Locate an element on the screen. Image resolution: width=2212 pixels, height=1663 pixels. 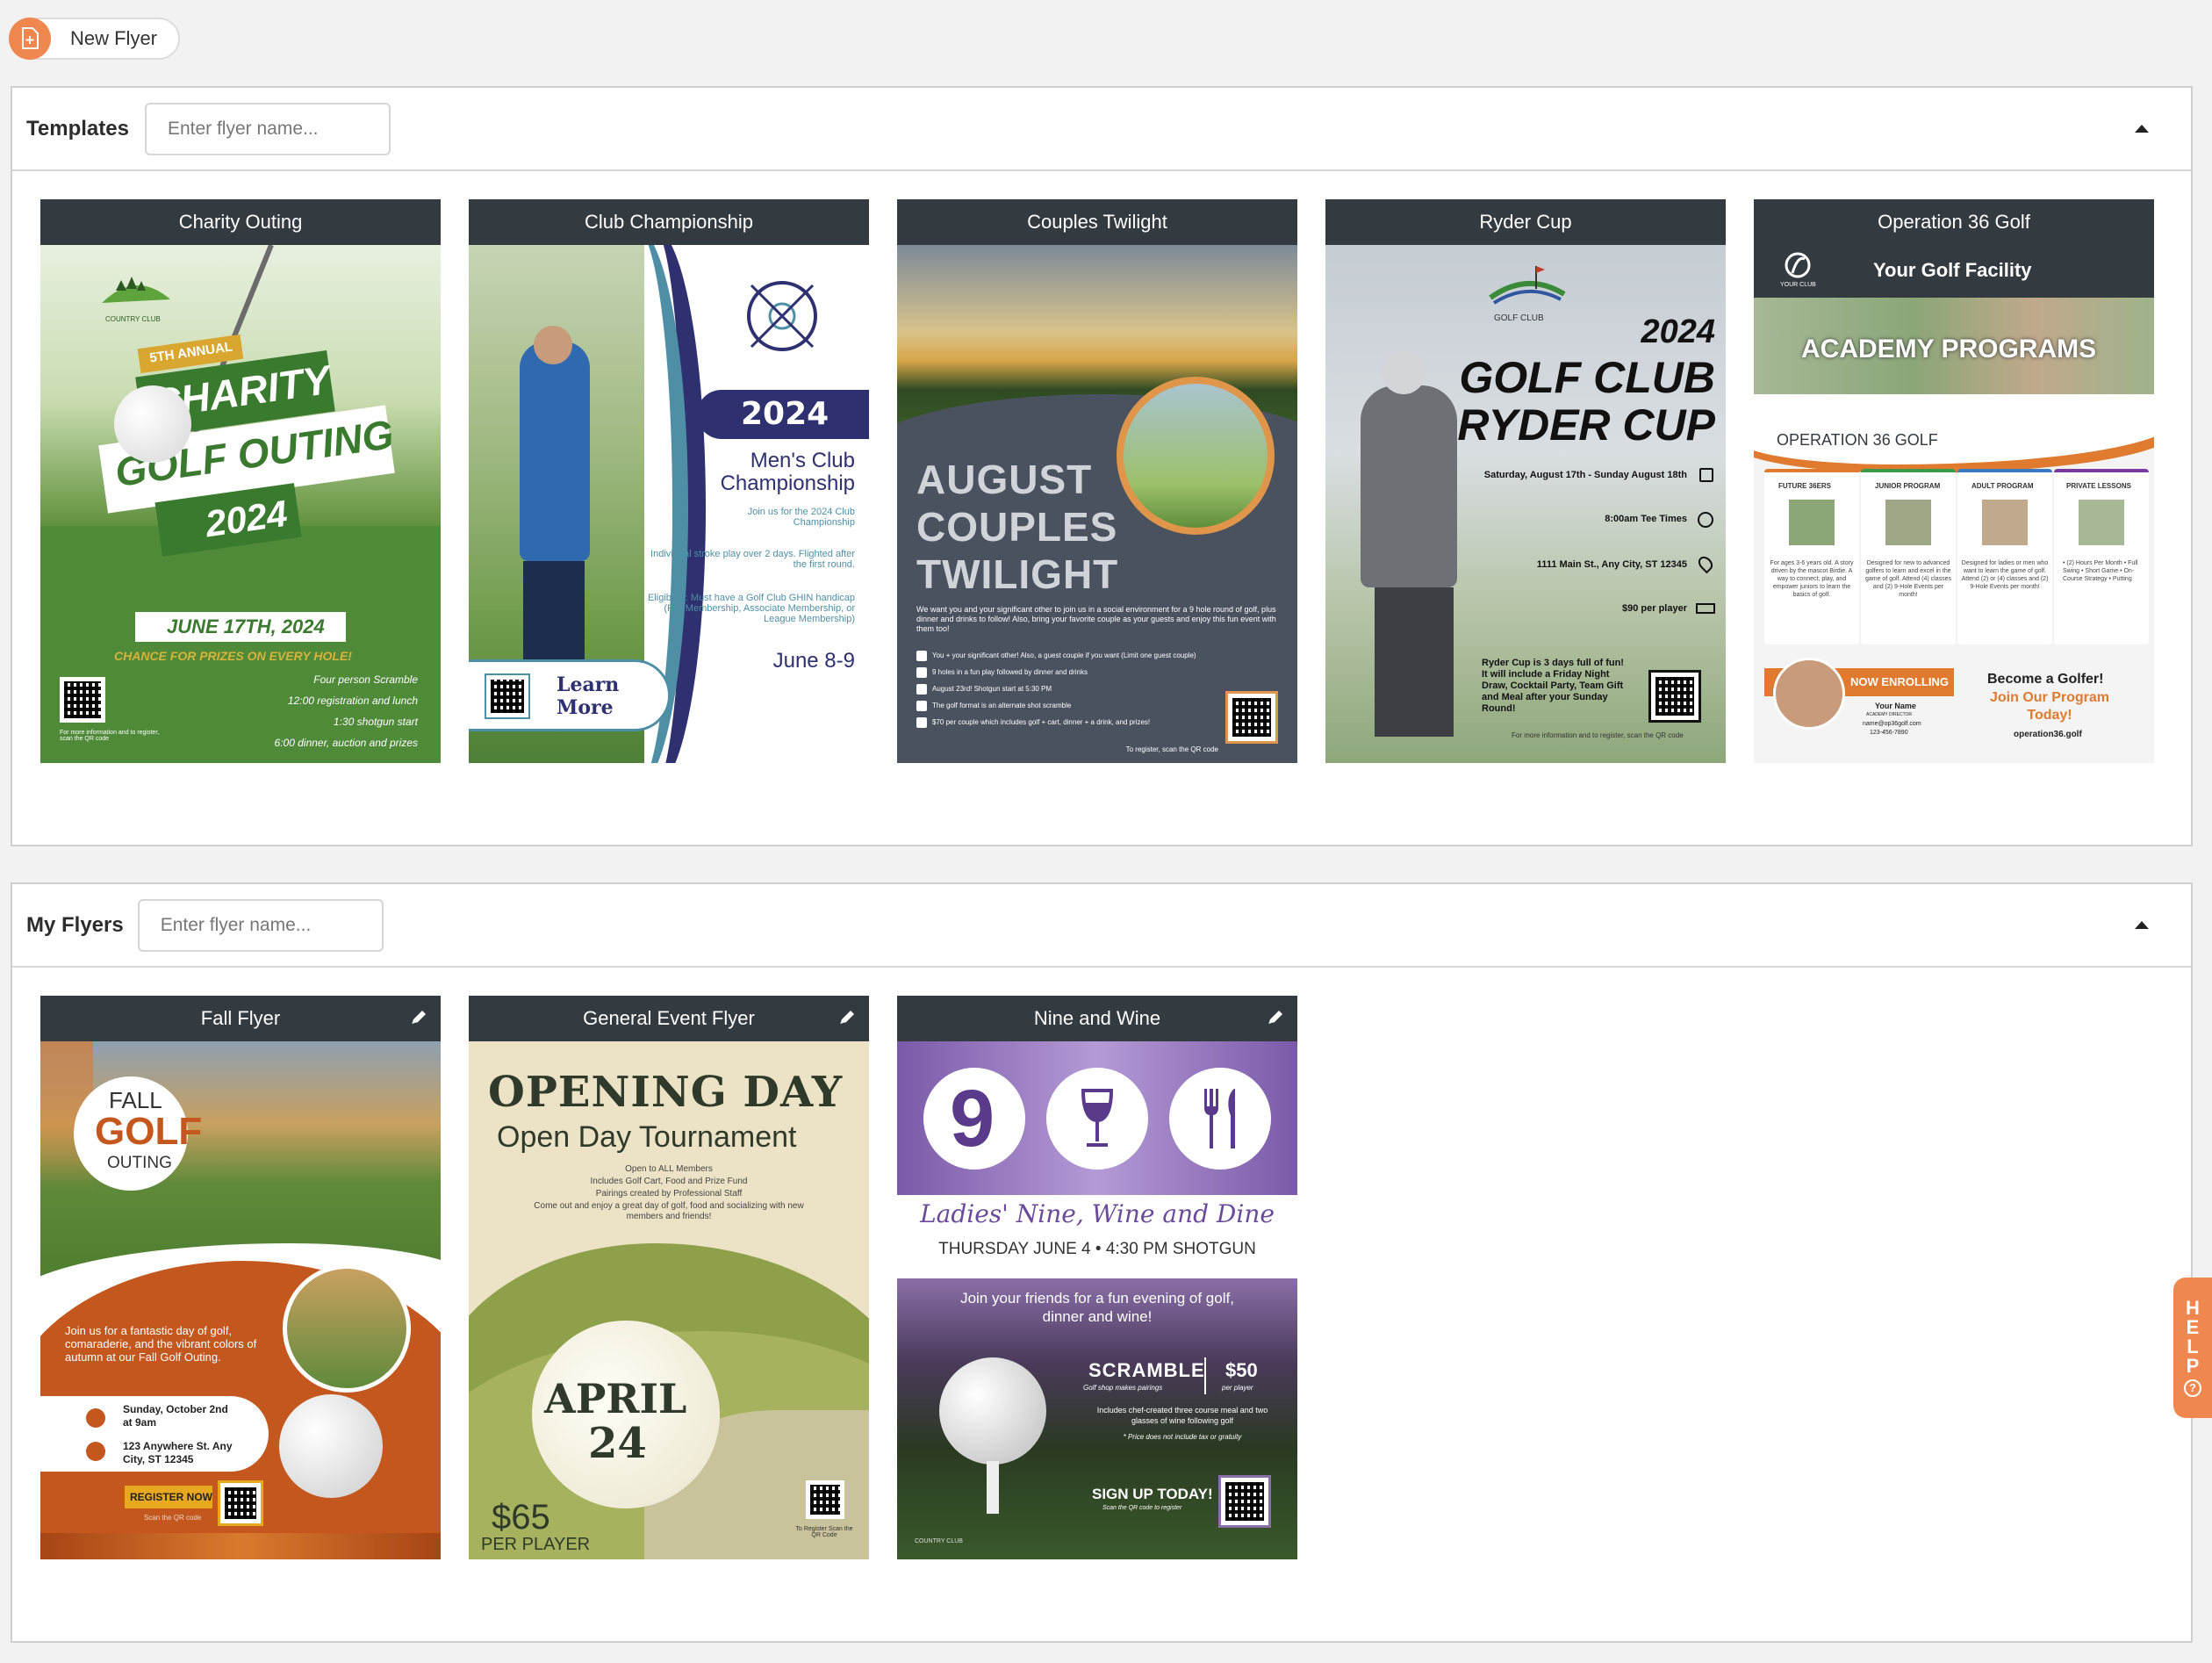
golf-text: GOLF is located at coordinates (149, 1131).